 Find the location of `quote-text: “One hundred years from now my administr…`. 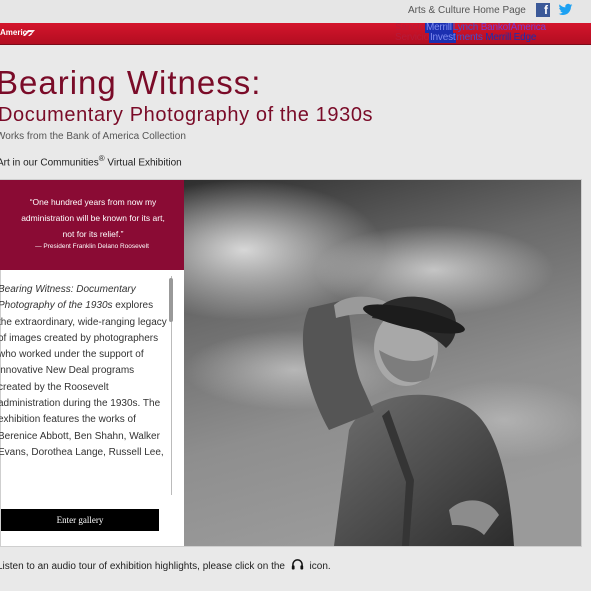

quote-text: “One hundred years from now my administr… is located at coordinates (93, 218).